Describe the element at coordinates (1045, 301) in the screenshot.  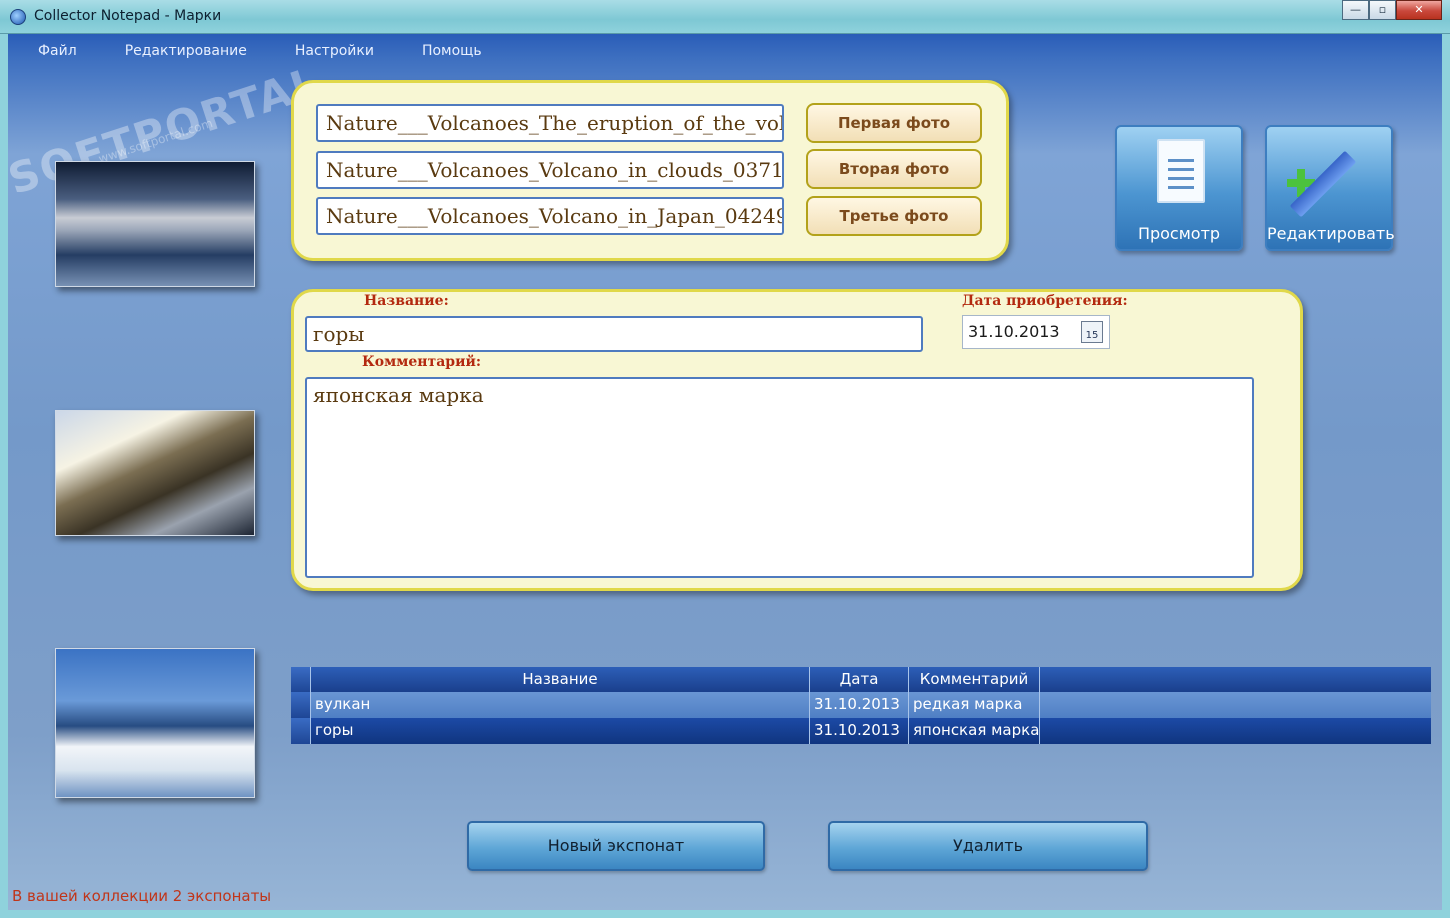
I see `acquisition-date-label: Дата приобретения:` at that location.